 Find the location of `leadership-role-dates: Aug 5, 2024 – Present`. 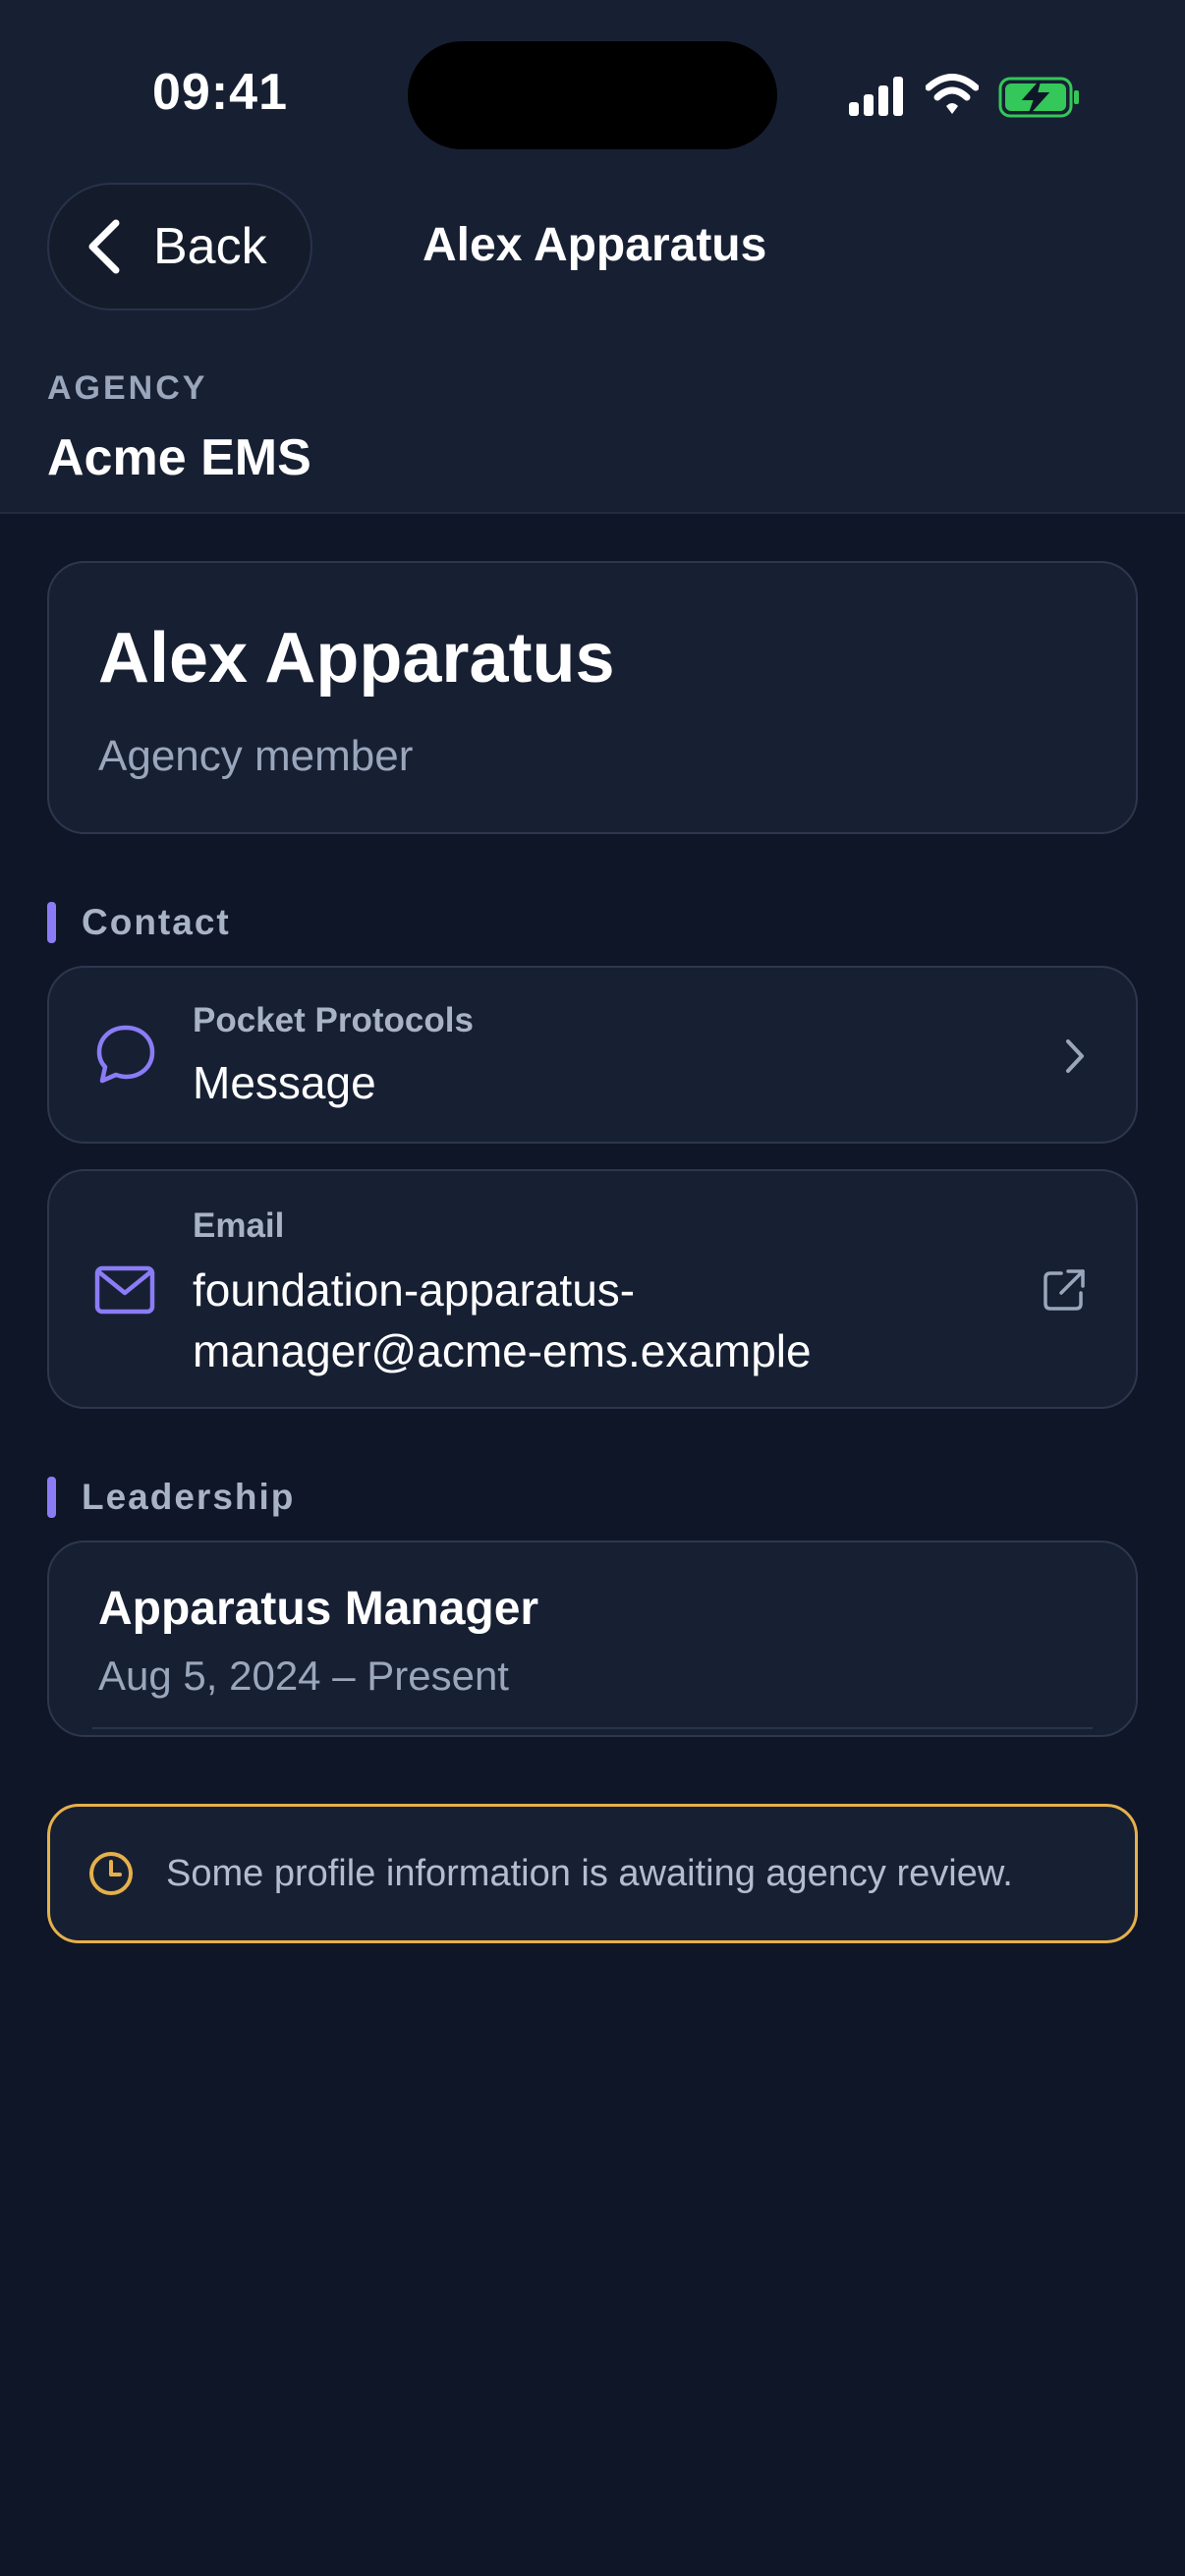

leadership-role-dates: Aug 5, 2024 – Present is located at coordinates (304, 1675).